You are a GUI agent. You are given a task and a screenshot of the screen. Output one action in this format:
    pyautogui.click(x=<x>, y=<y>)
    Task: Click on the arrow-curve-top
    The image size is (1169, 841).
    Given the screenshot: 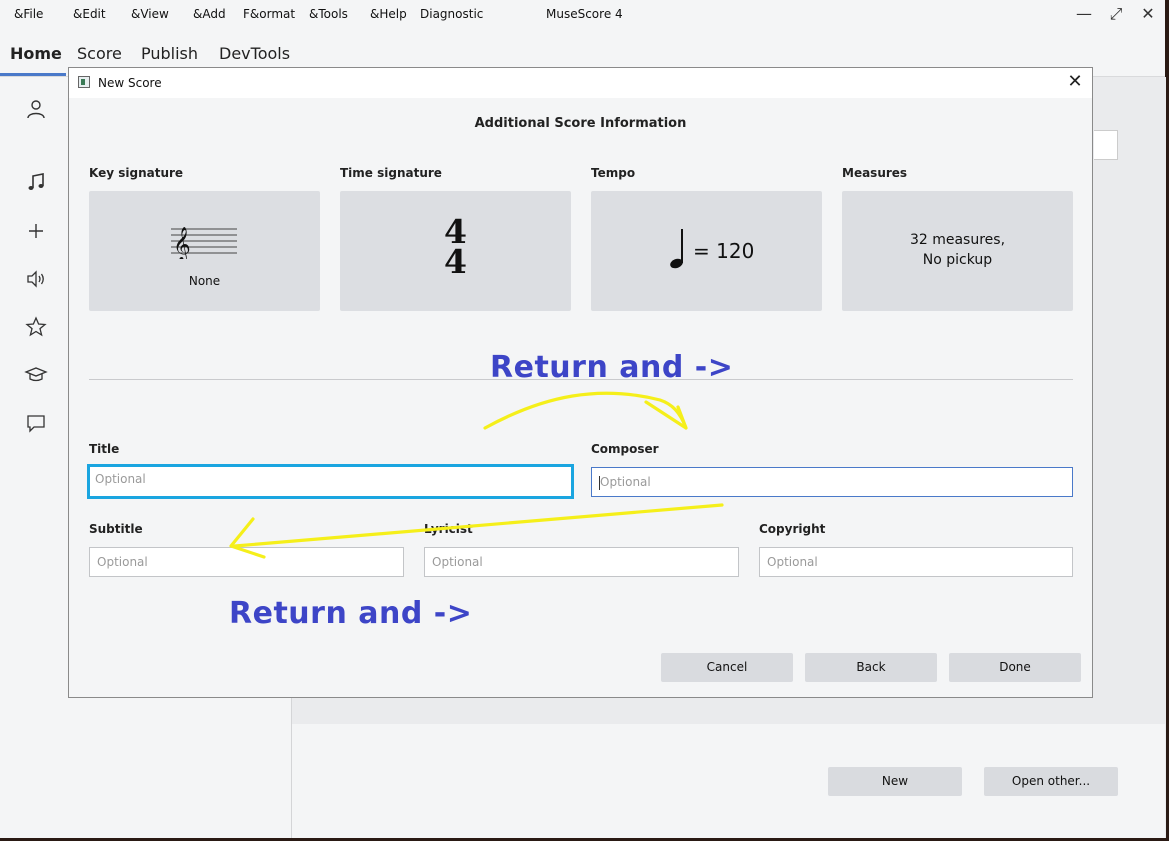 What is the action you would take?
    pyautogui.click(x=585, y=410)
    